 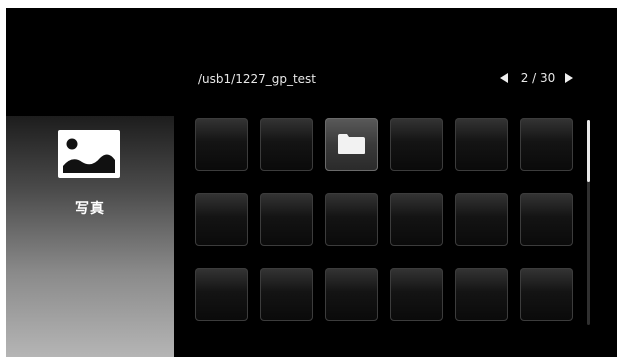 What do you see at coordinates (257, 79) in the screenshot?
I see `current-path: /usb1/1227_gp_test` at bounding box center [257, 79].